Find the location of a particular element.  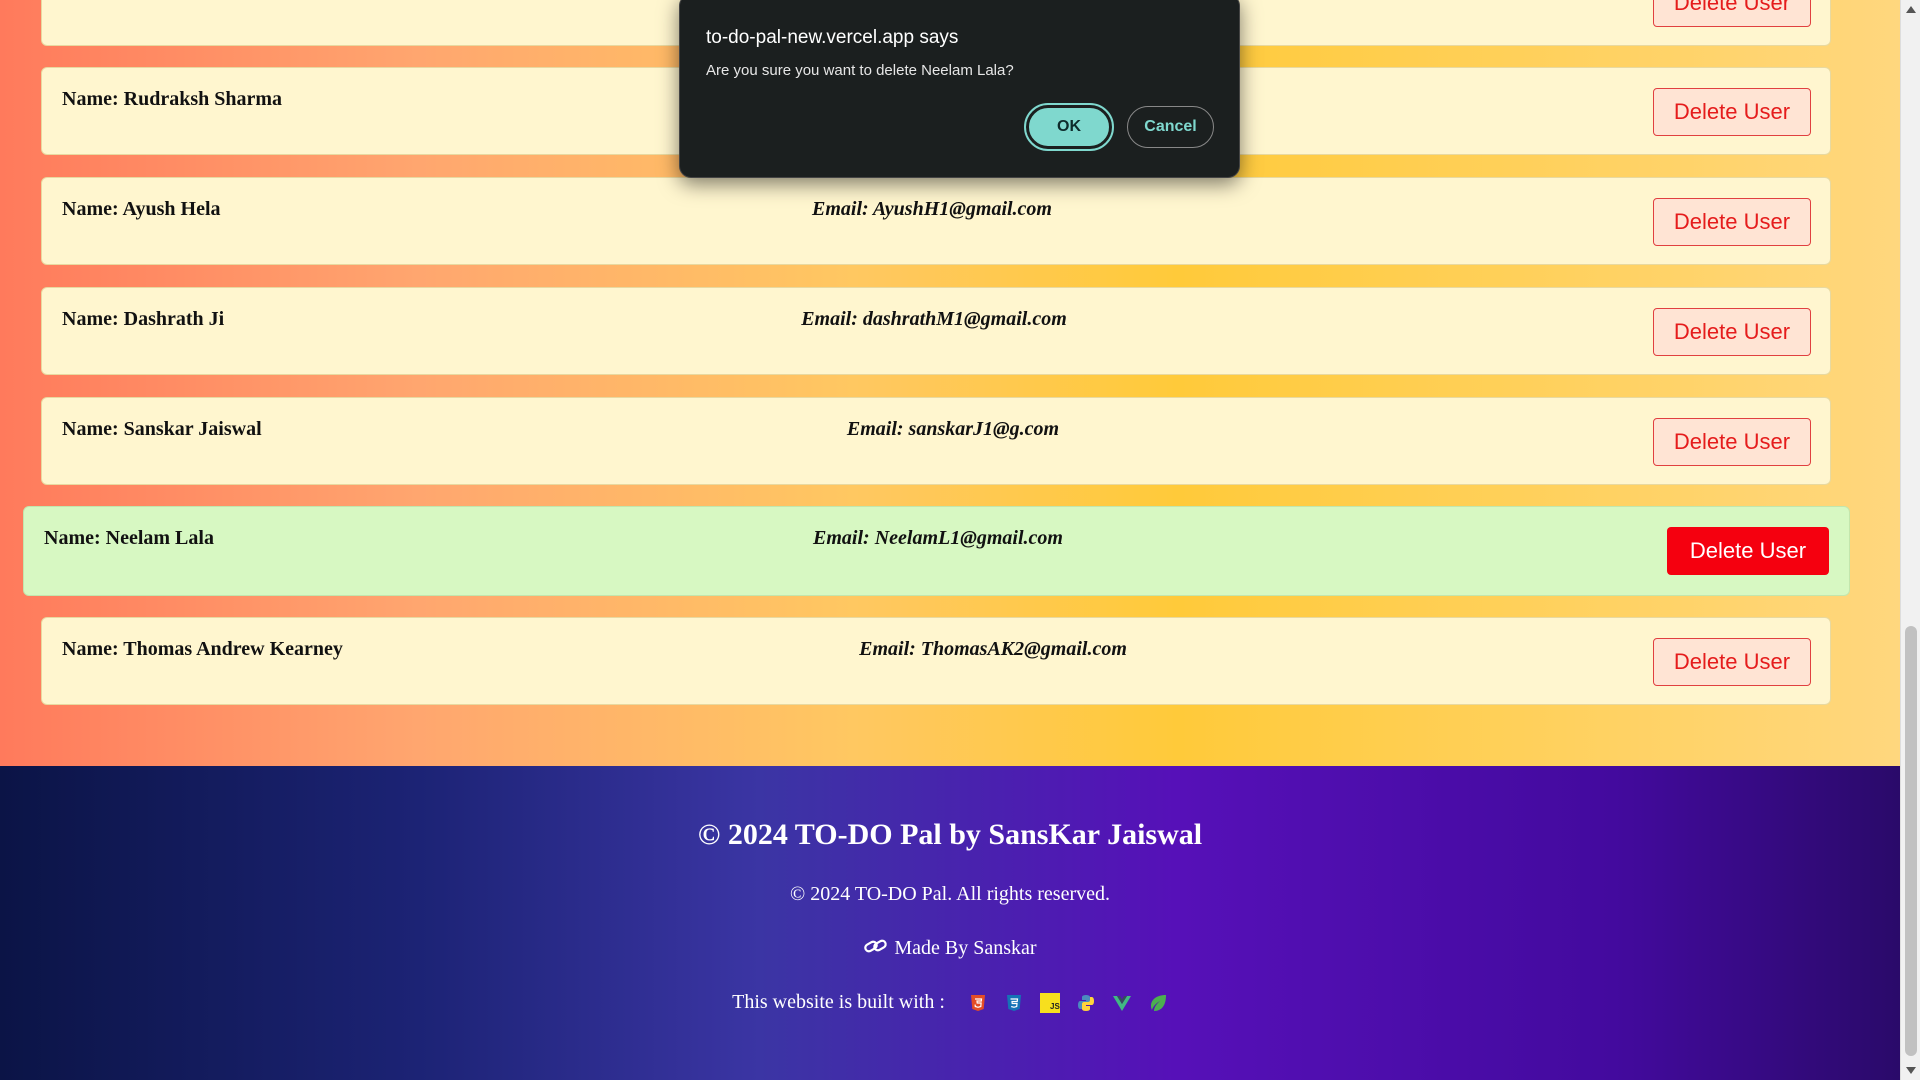

user-name: Name: Ayush Hela is located at coordinates (141, 209).